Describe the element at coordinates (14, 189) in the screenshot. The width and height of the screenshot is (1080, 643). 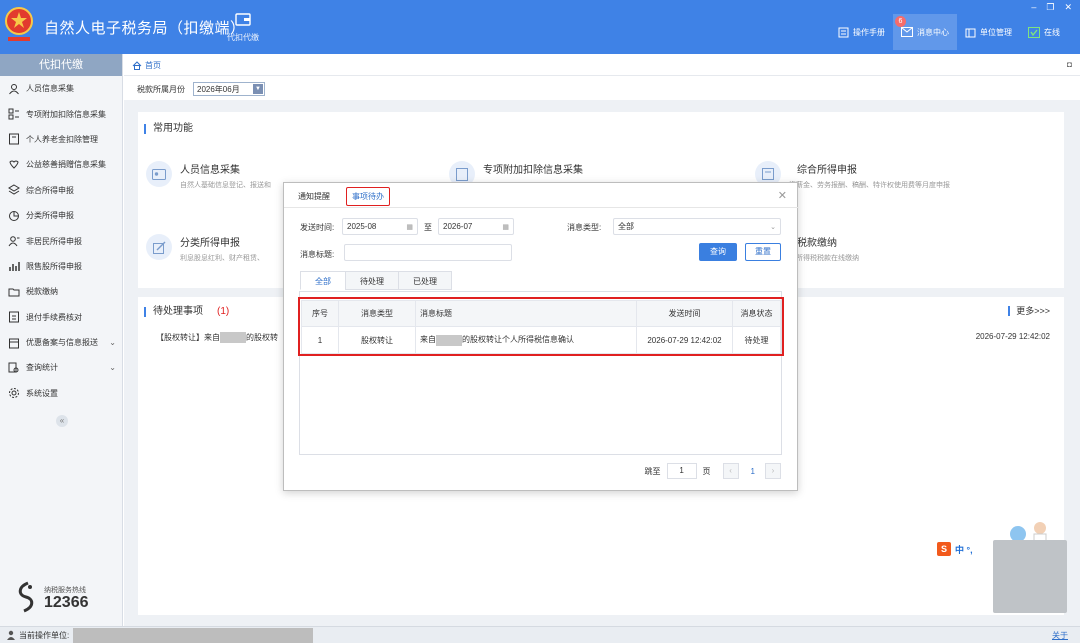
I see `layers-icon` at that location.